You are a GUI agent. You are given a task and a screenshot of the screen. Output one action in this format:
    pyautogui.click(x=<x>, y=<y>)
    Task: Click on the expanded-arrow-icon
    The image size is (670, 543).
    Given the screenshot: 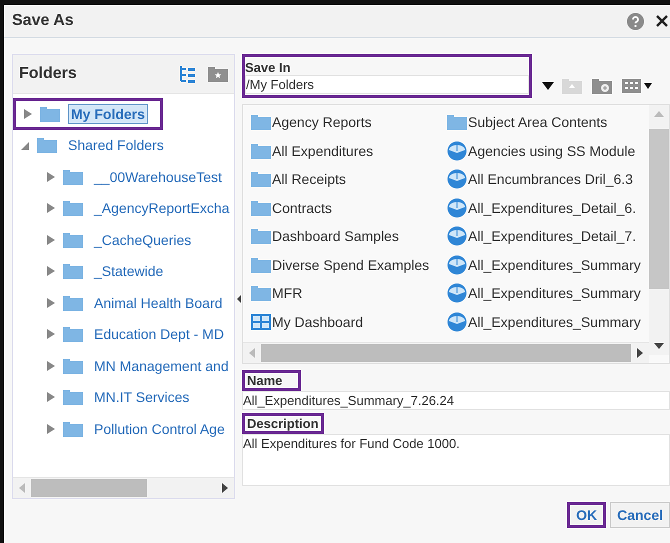 What is the action you would take?
    pyautogui.click(x=25, y=145)
    